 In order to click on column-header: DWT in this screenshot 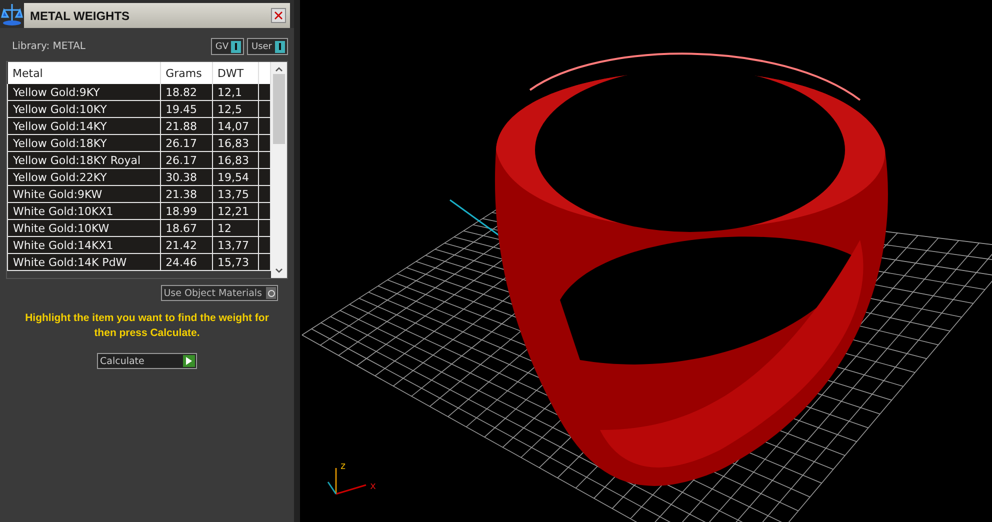, I will do `click(235, 73)`.